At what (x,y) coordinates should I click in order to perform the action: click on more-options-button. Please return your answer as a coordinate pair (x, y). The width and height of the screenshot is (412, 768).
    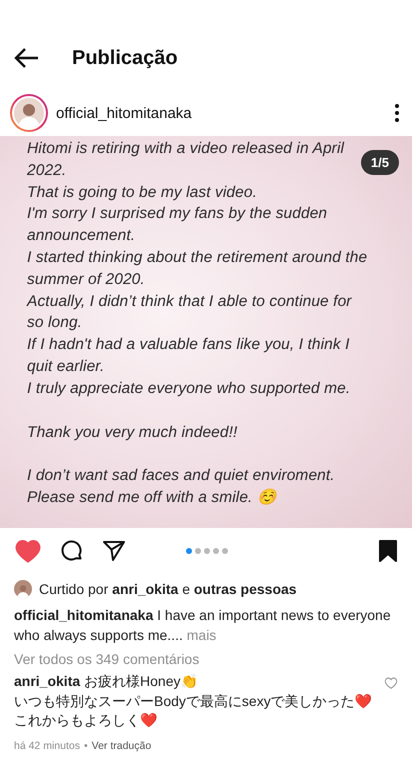
    Looking at the image, I should click on (397, 113).